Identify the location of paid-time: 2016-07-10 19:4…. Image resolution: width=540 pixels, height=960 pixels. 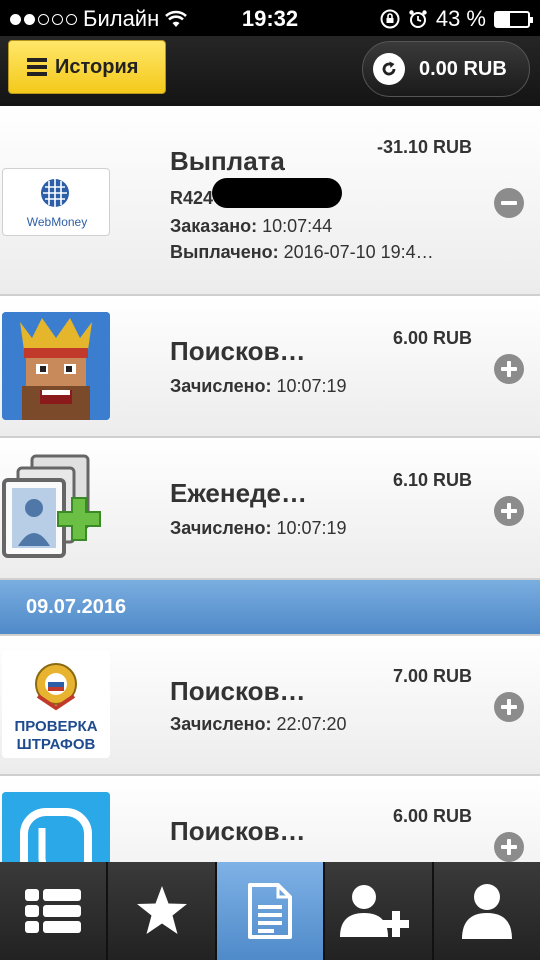
(358, 252).